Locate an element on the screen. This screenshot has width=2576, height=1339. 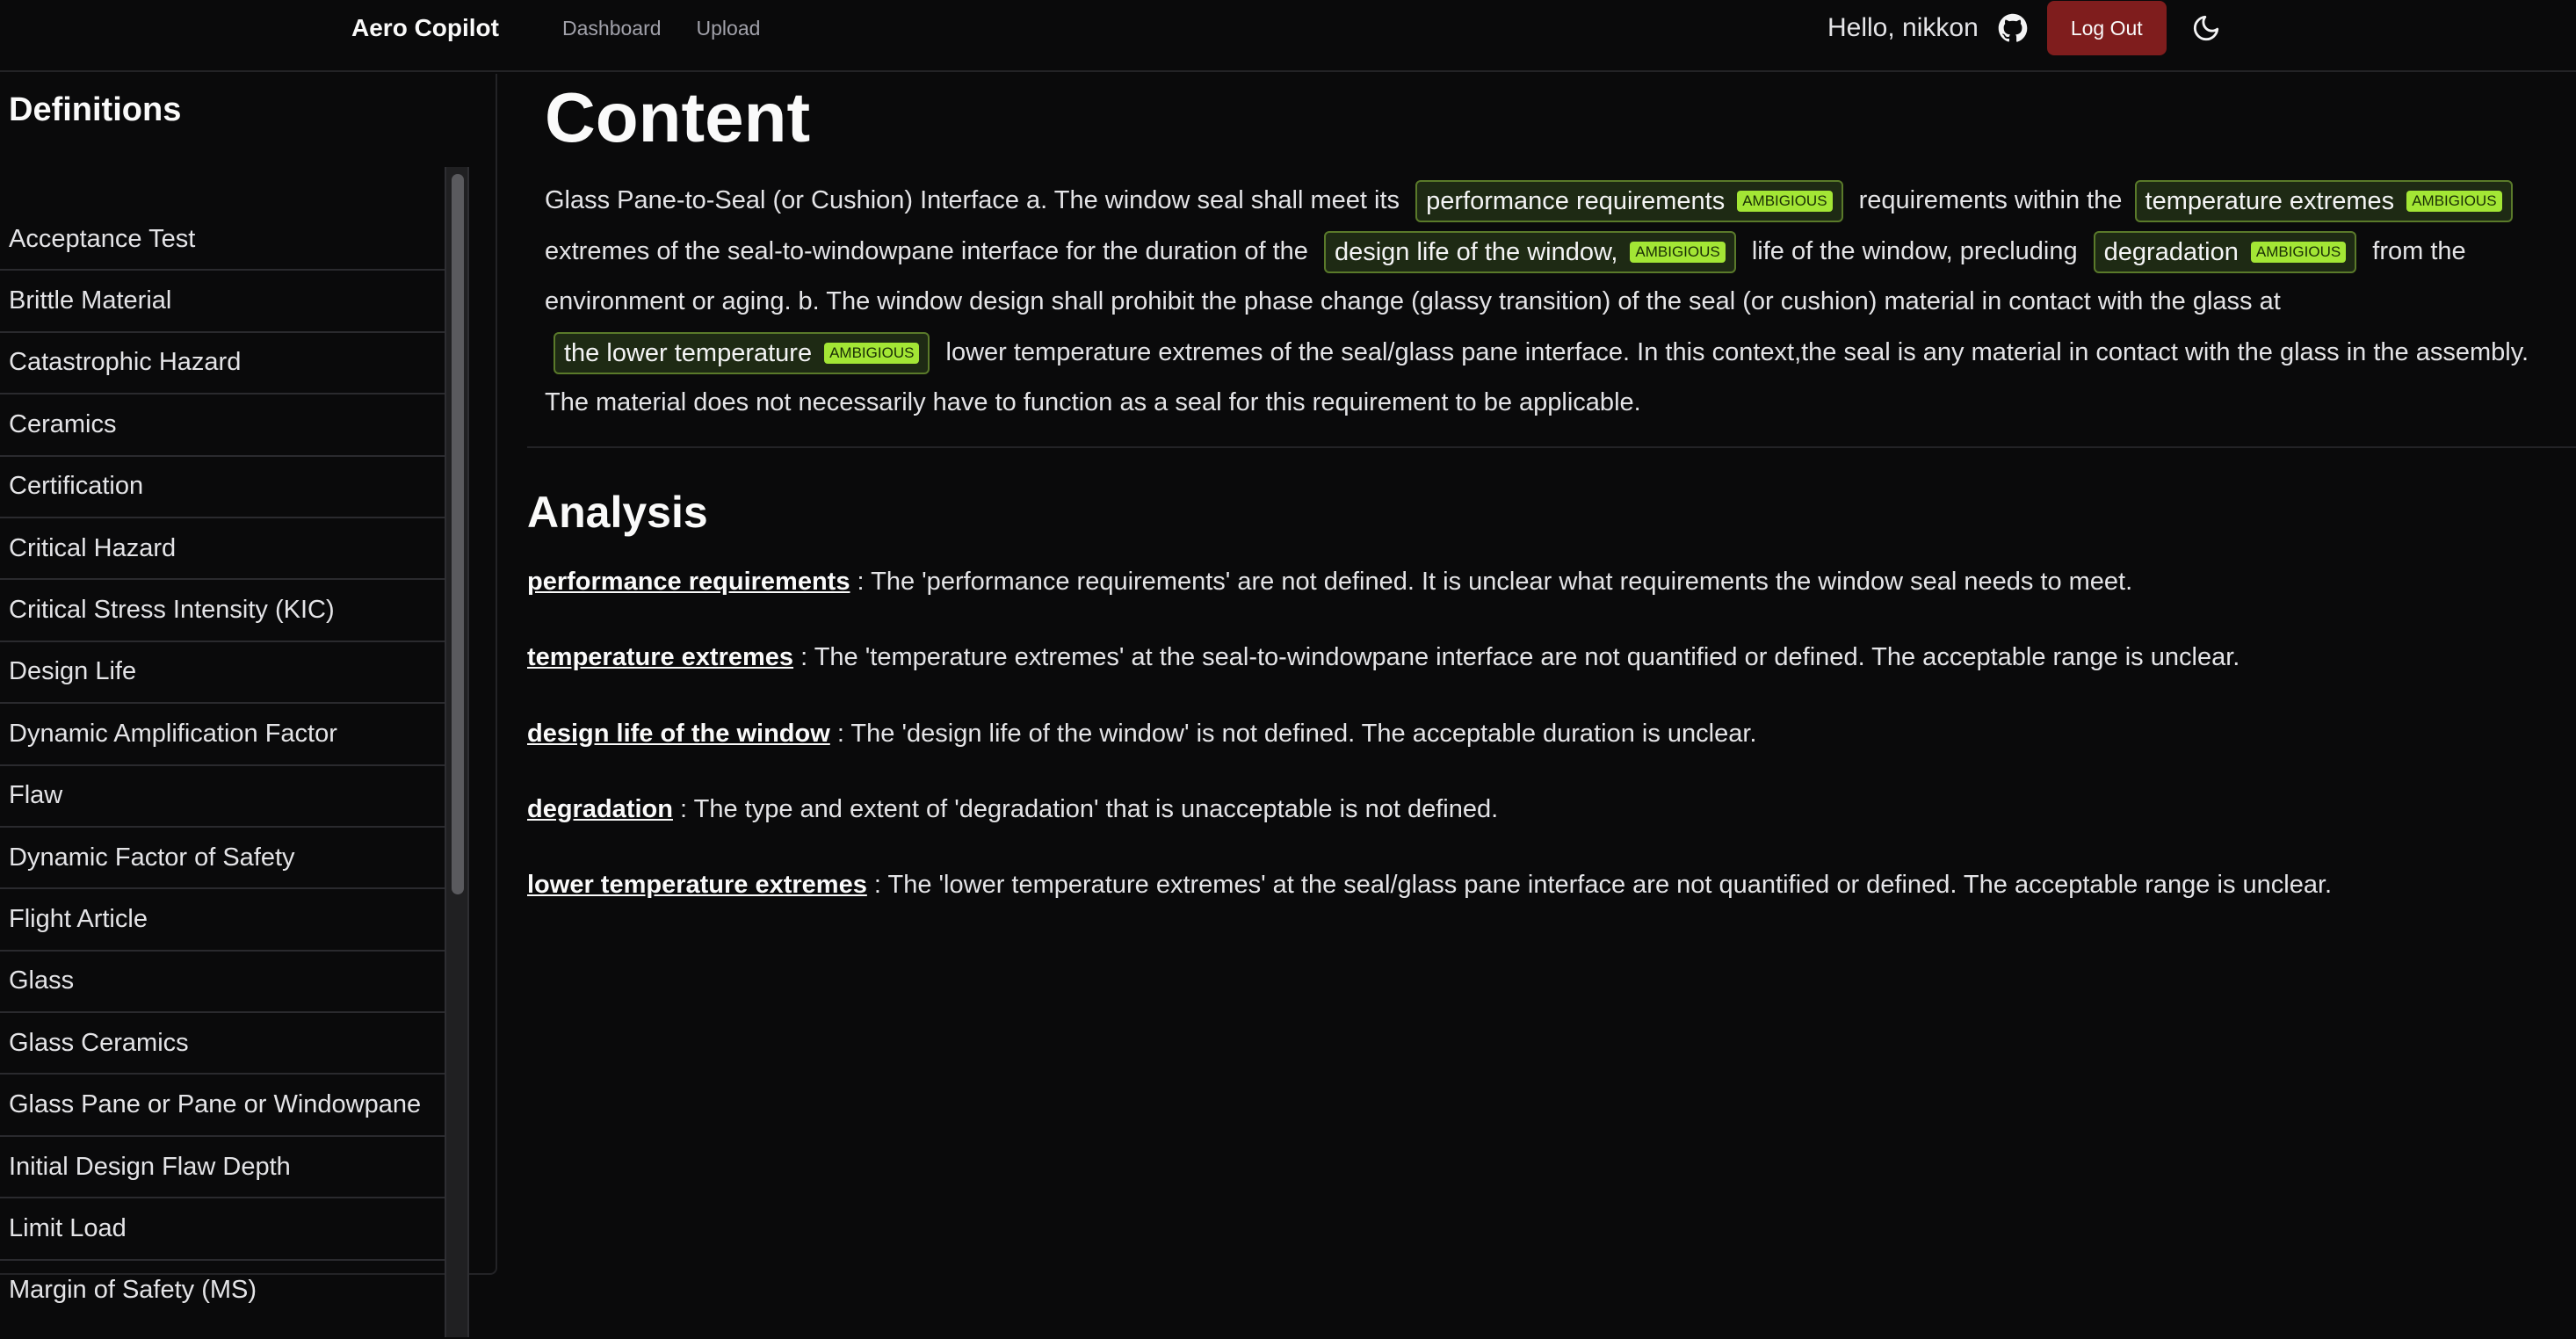
logout-button: Log Out is located at coordinates (2106, 28).